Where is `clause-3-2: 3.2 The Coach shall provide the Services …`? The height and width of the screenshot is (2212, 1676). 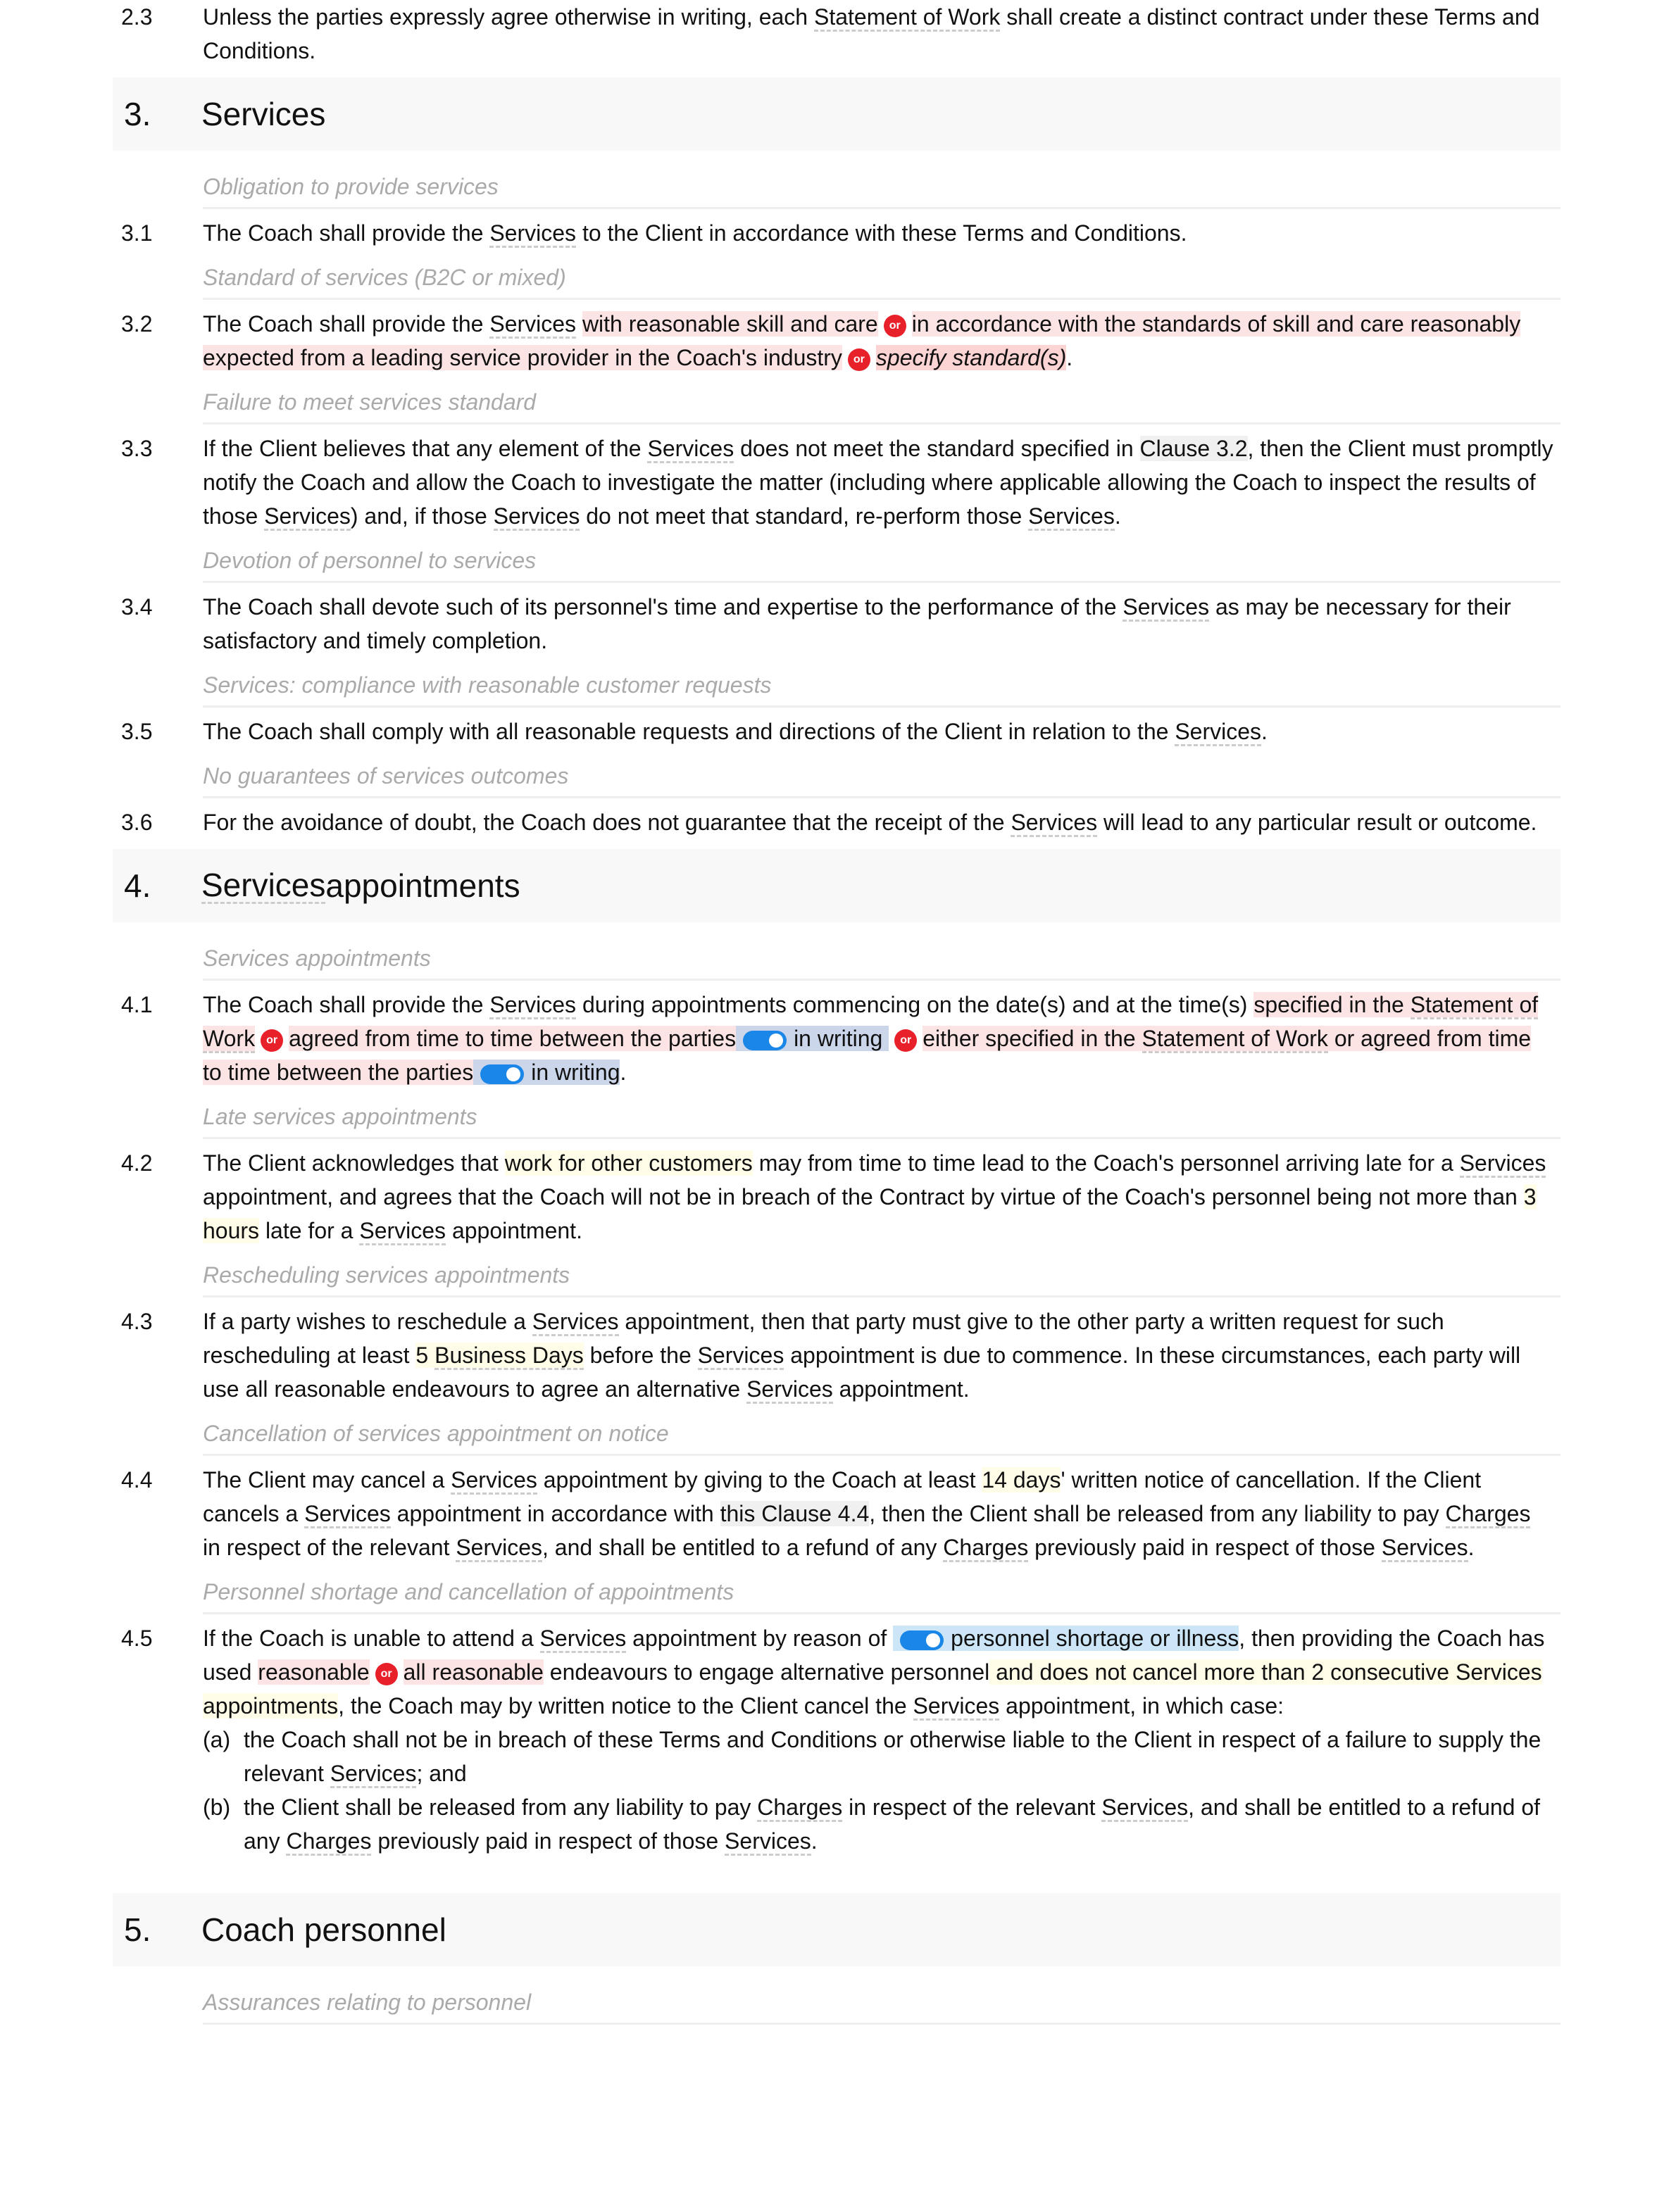
clause-3-2: 3.2 The Coach shall provide the Services … is located at coordinates (821, 341).